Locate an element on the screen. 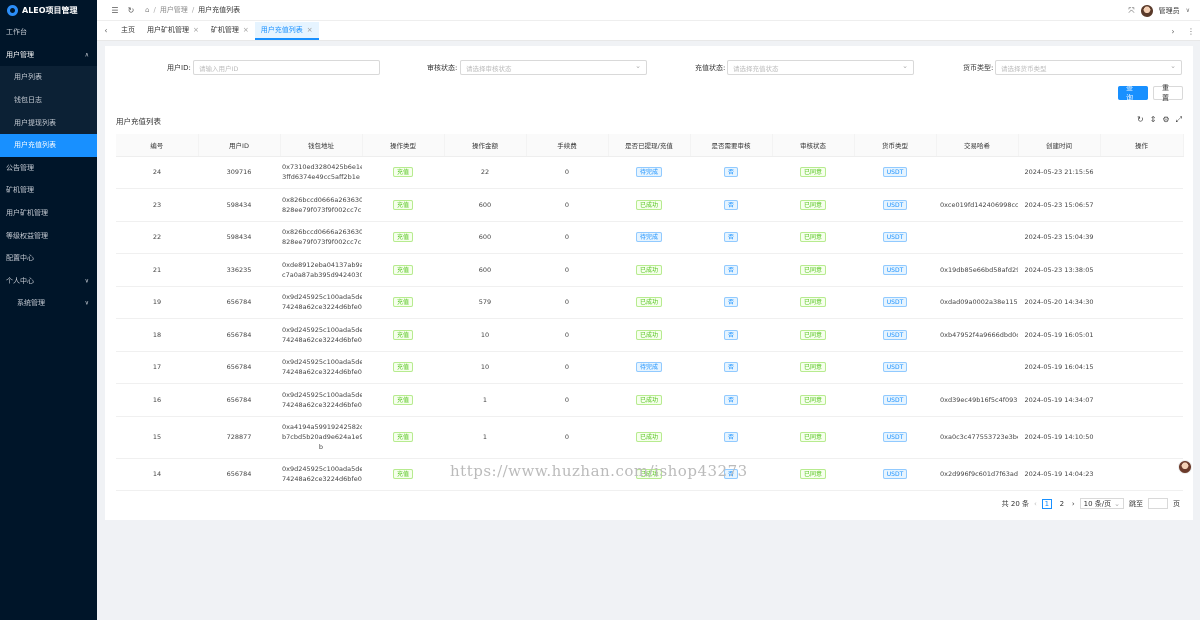 This screenshot has height=620, width=1200. home-icon: ⌂ is located at coordinates (147, 10).